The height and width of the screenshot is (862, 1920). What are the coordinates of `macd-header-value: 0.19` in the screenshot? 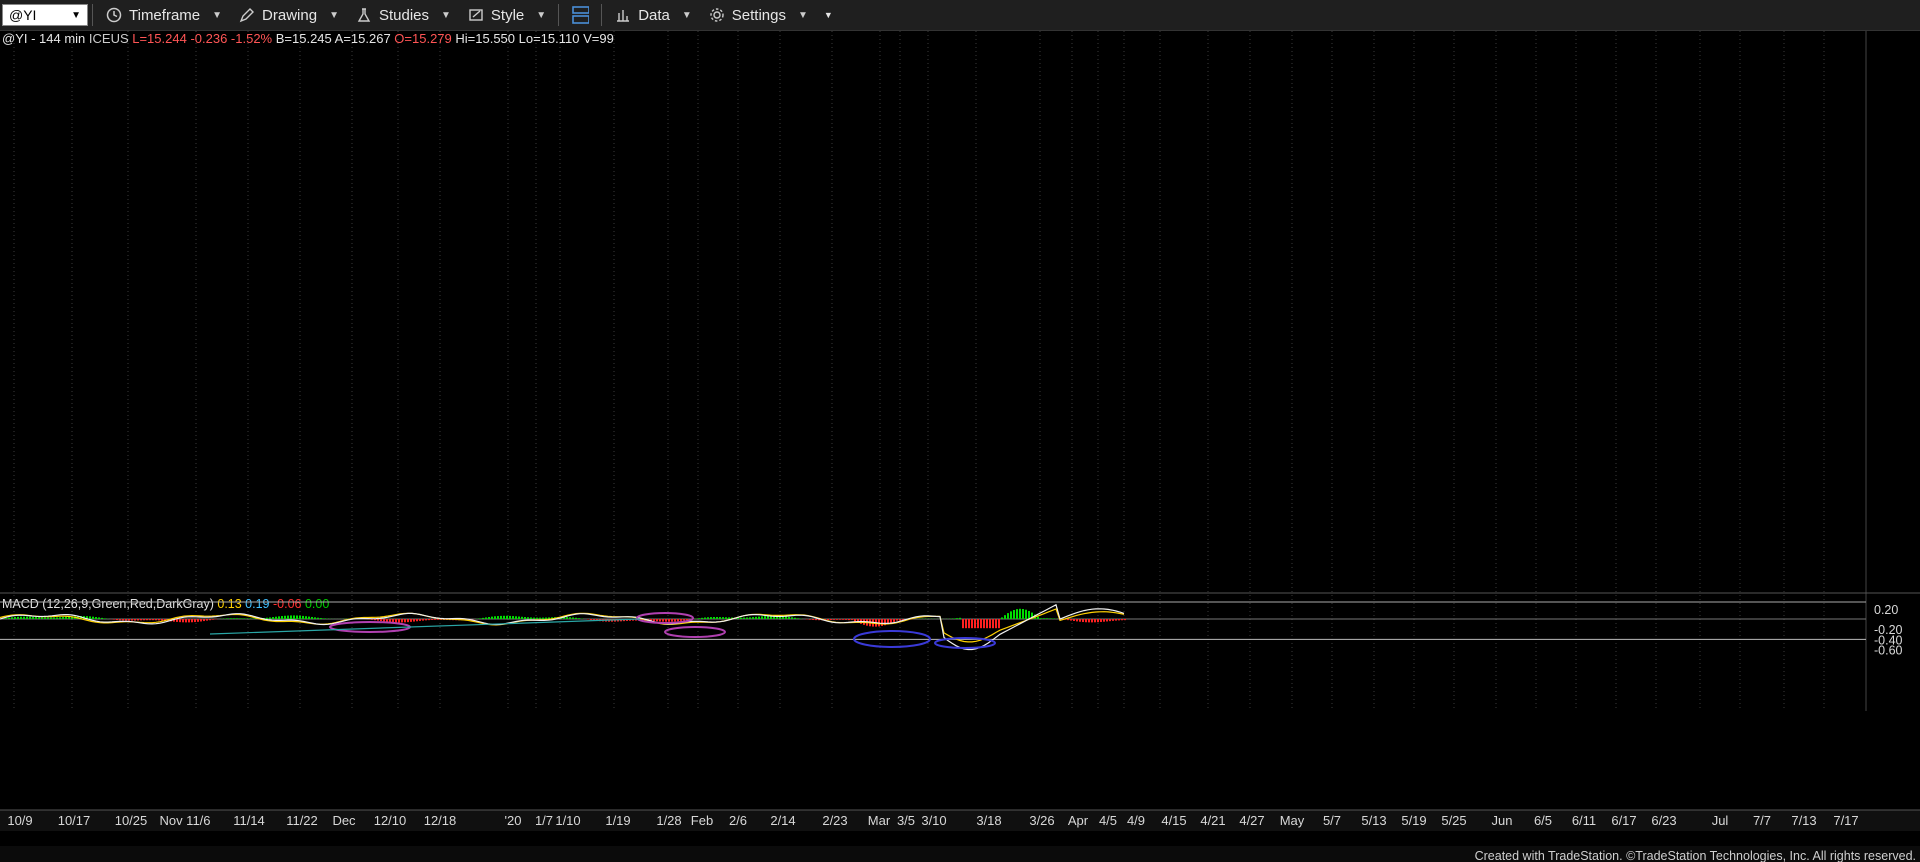 It's located at (256, 604).